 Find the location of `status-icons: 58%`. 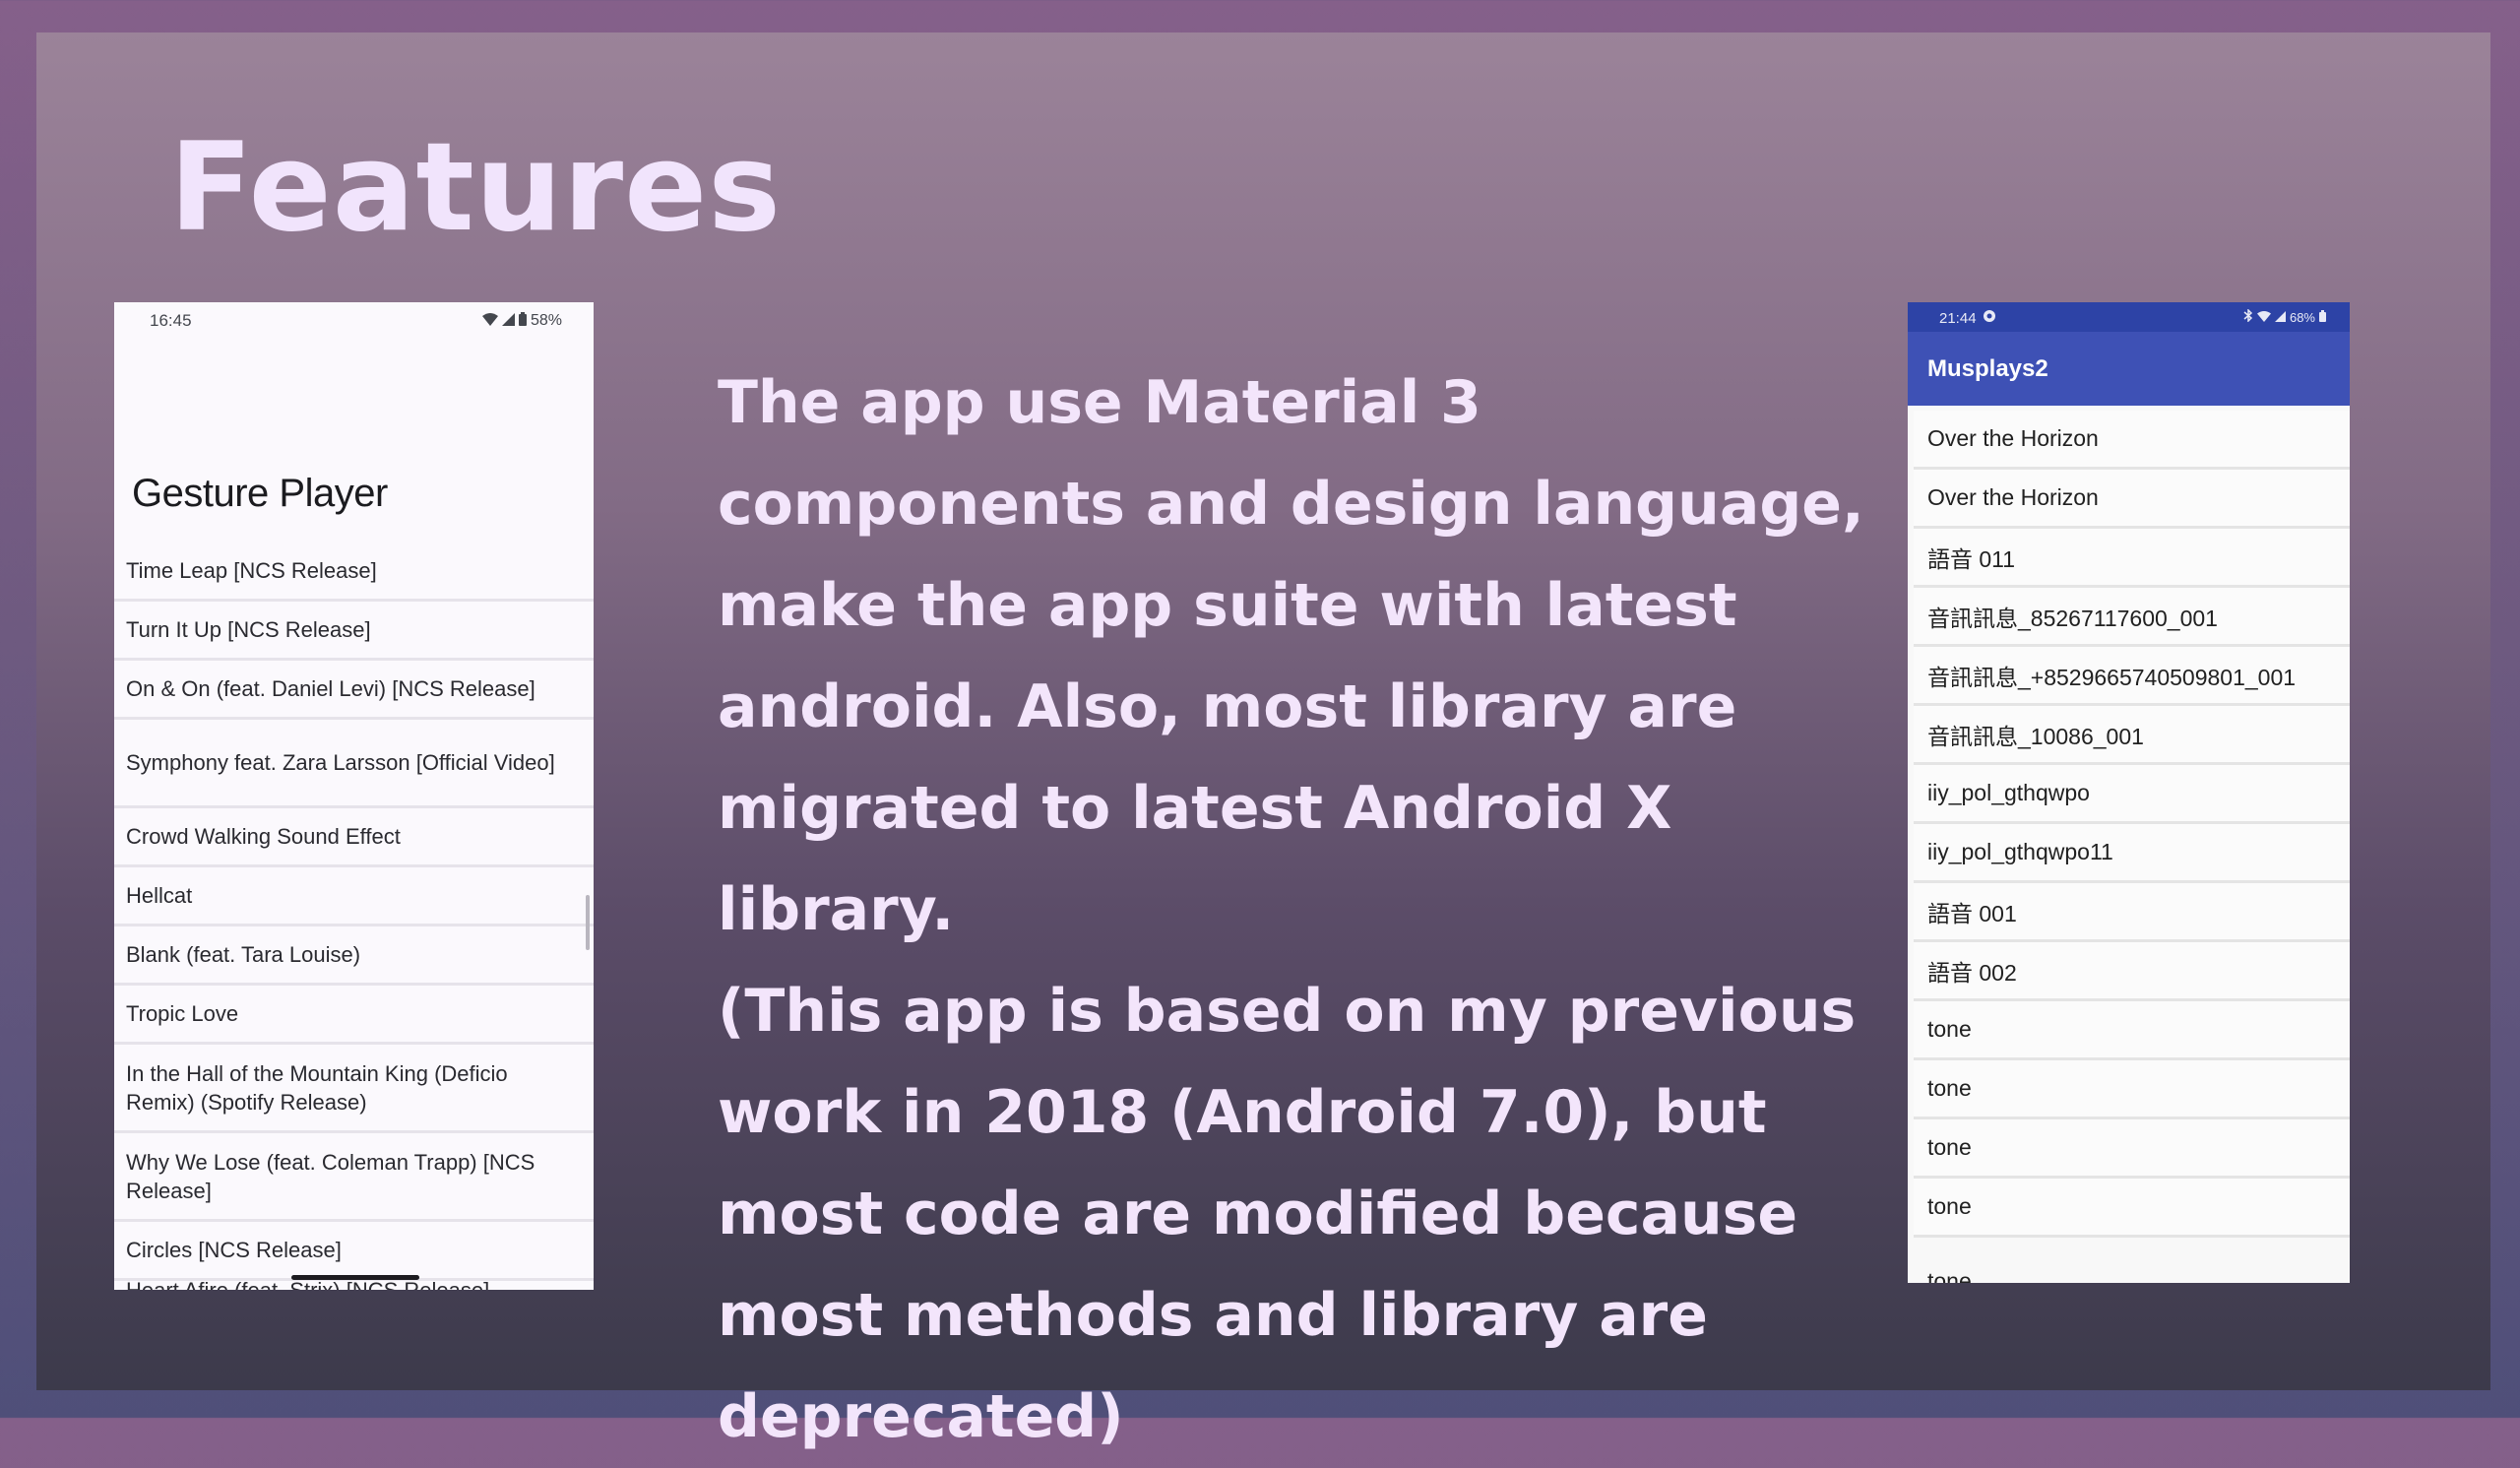

status-icons: 58% is located at coordinates (521, 321).